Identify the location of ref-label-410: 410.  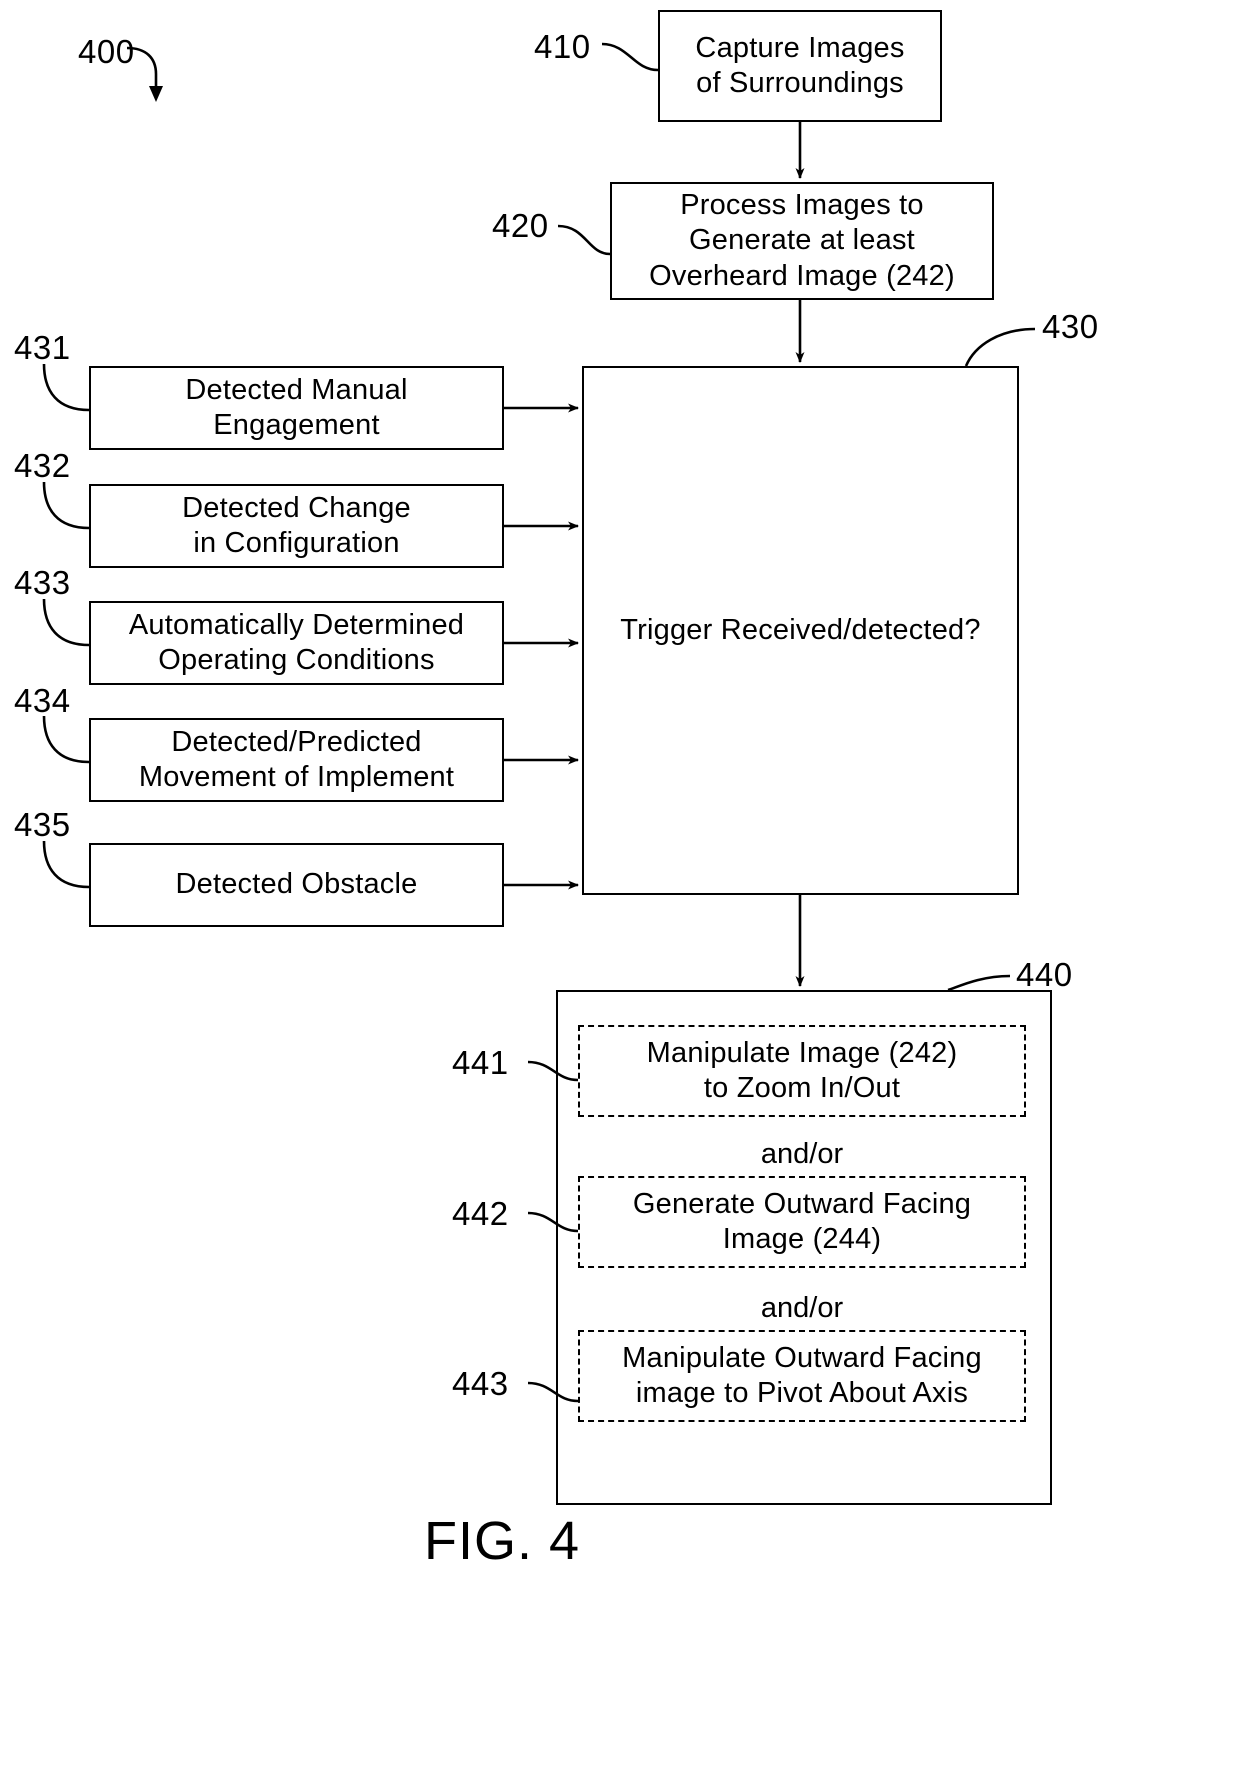
(562, 46).